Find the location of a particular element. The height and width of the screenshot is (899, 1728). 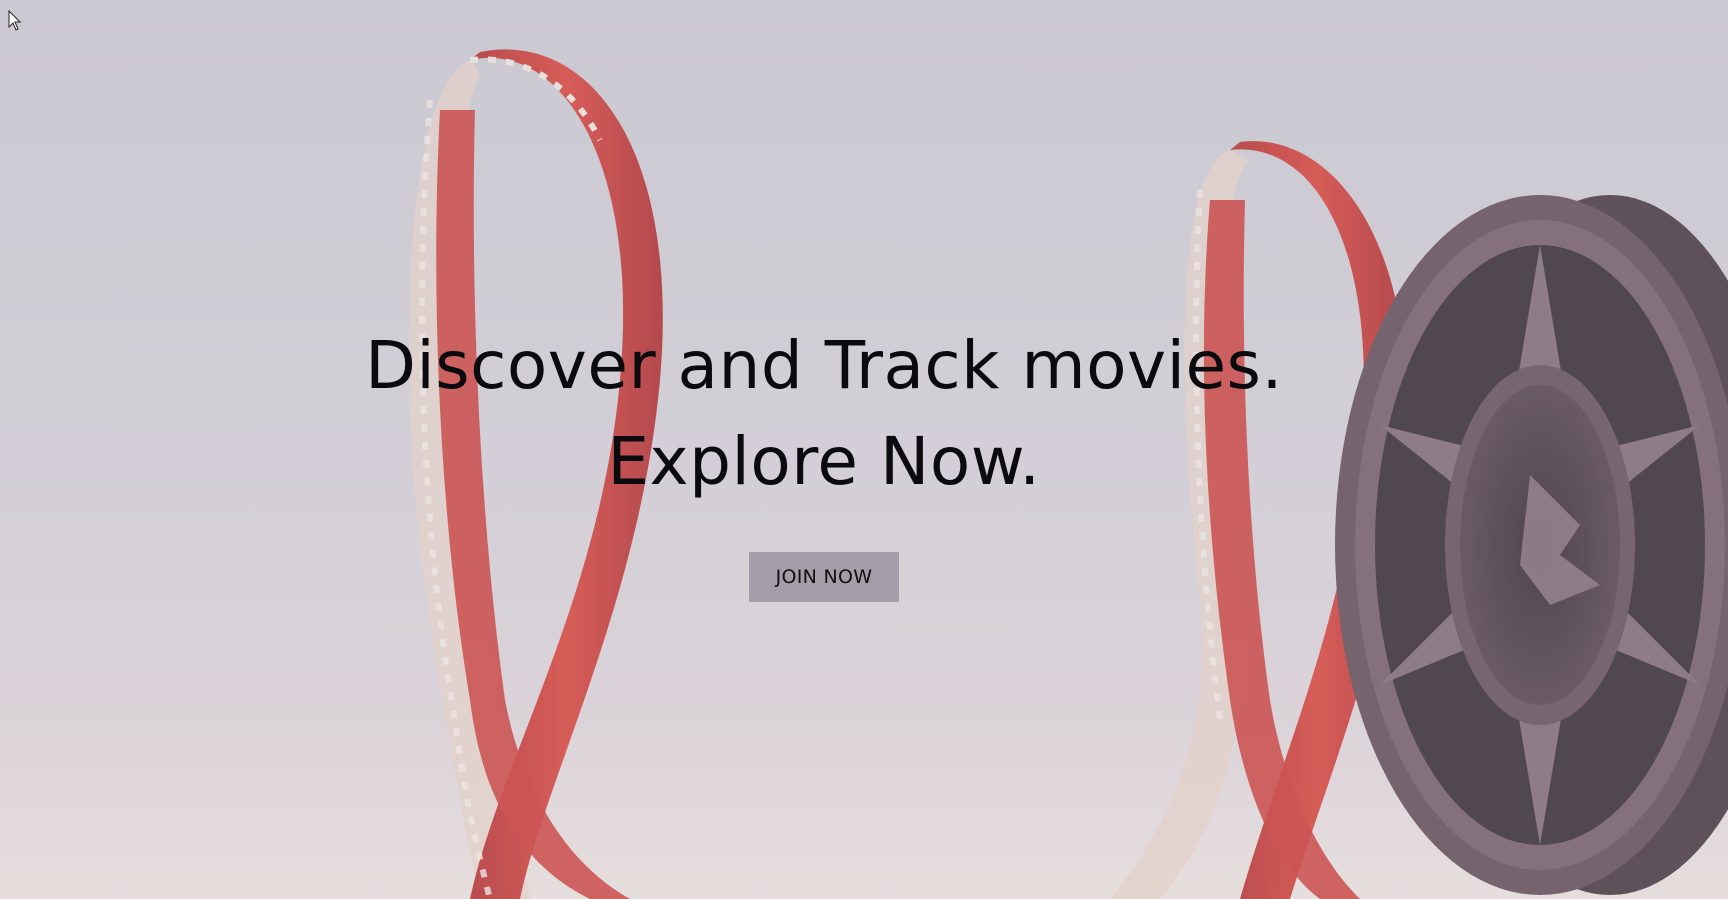

arrow-cursor-icon is located at coordinates (15, 20).